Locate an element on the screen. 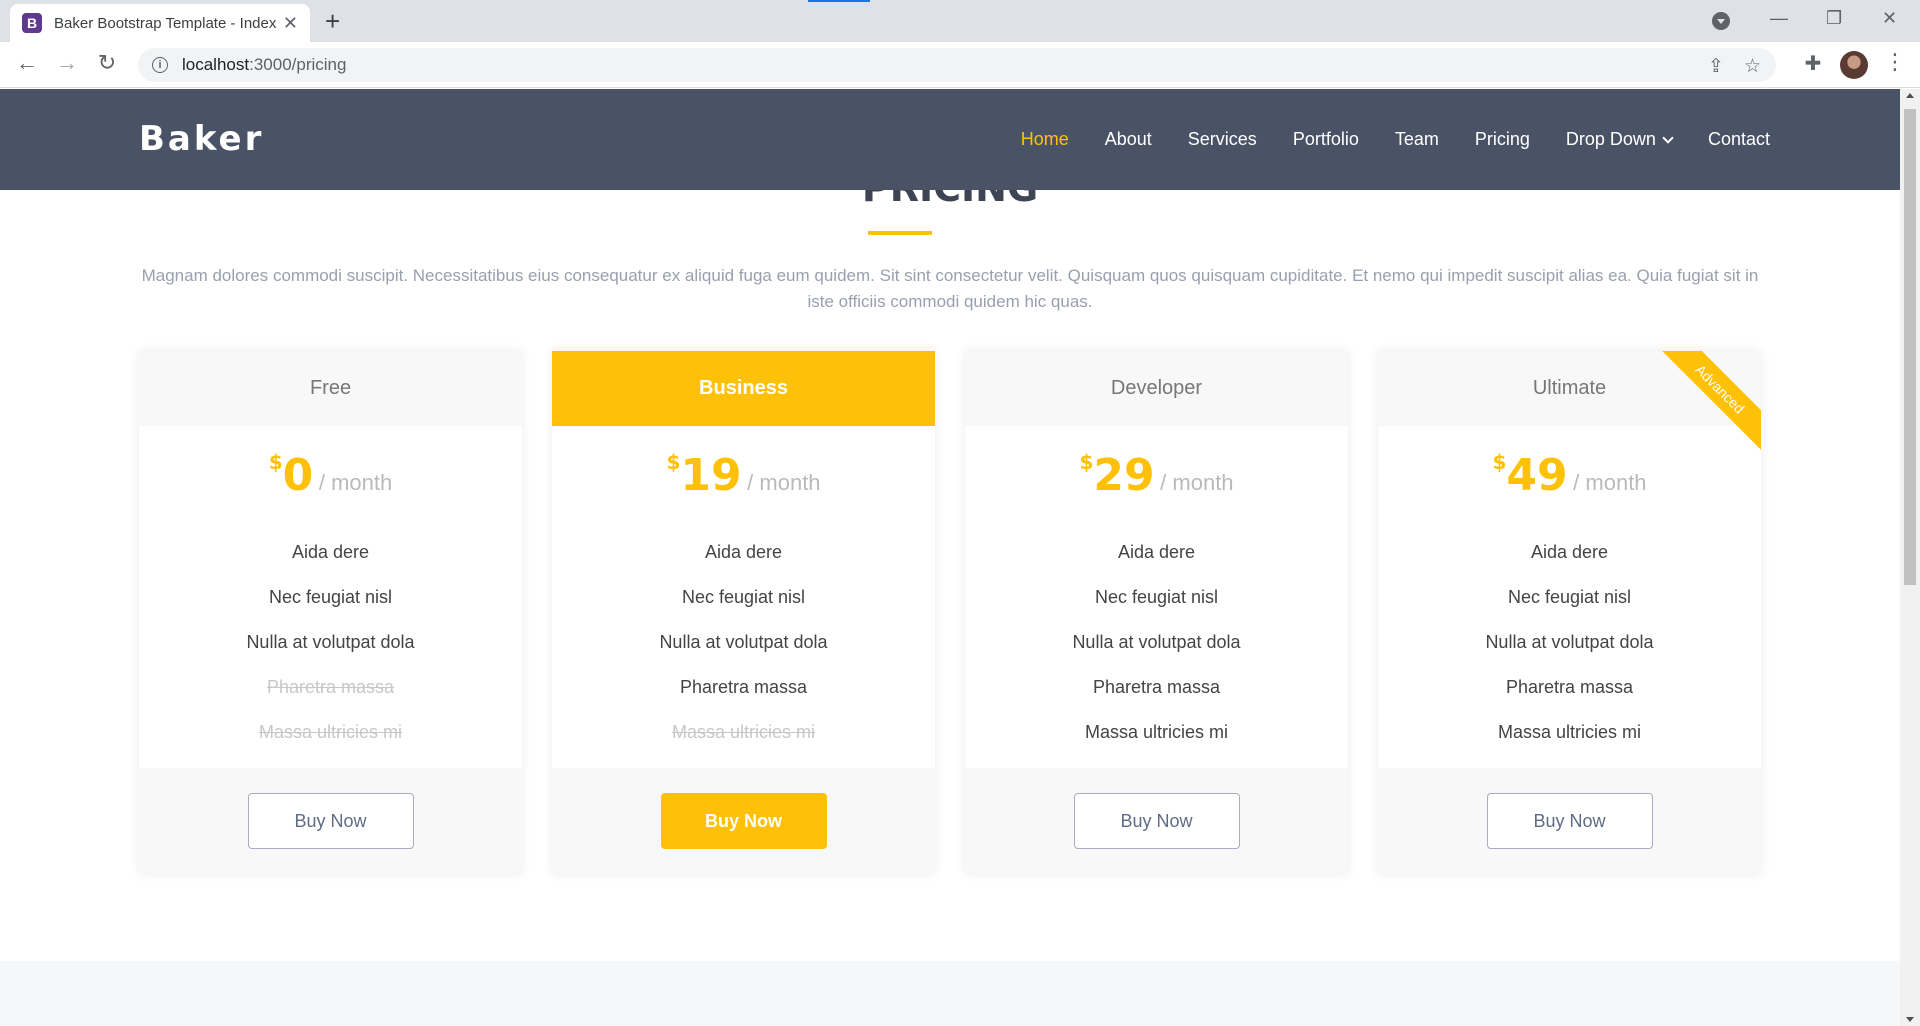 The height and width of the screenshot is (1026, 1920). plan-name: Developer is located at coordinates (1156, 388).